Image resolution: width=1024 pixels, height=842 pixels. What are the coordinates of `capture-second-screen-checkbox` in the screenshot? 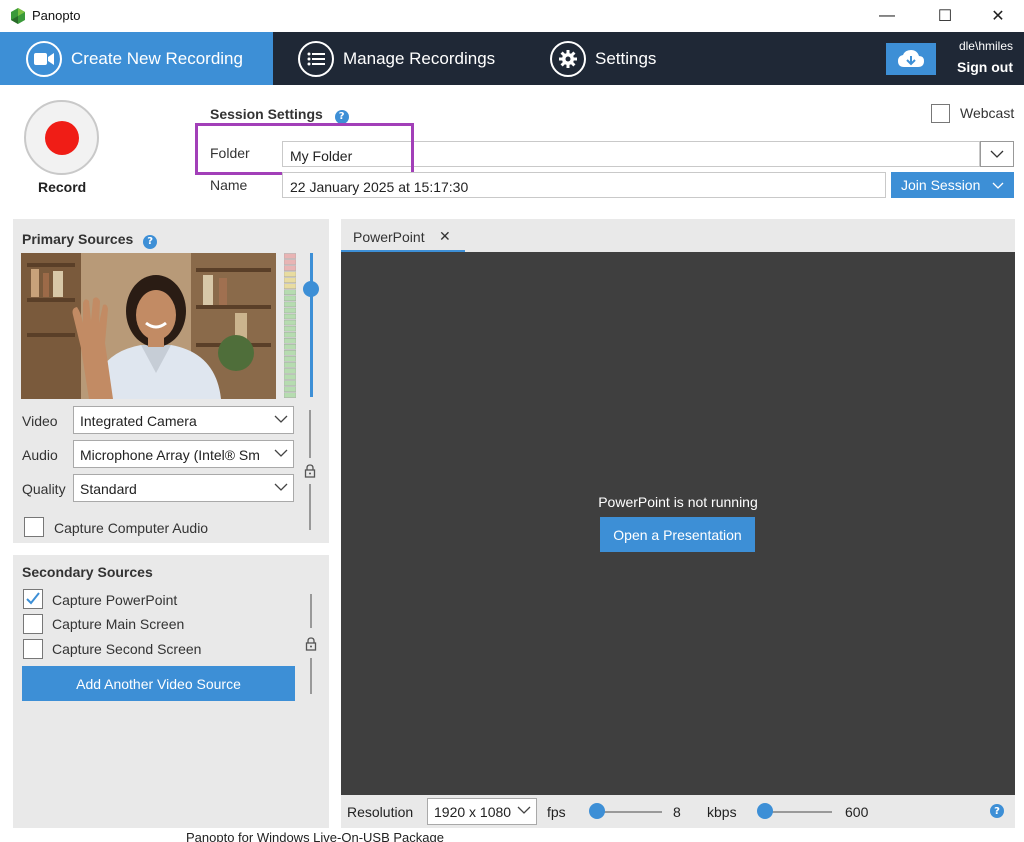 It's located at (33, 649).